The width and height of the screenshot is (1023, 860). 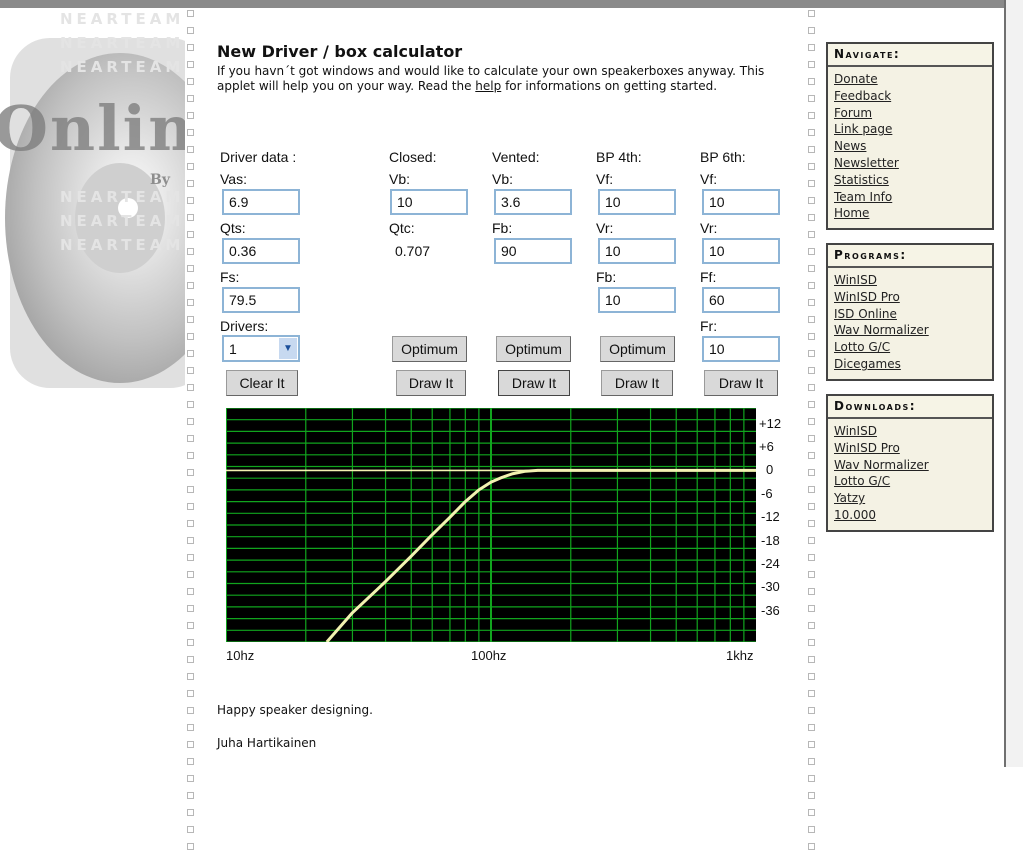 I want to click on qts-input: 0.36, so click(x=261, y=251).